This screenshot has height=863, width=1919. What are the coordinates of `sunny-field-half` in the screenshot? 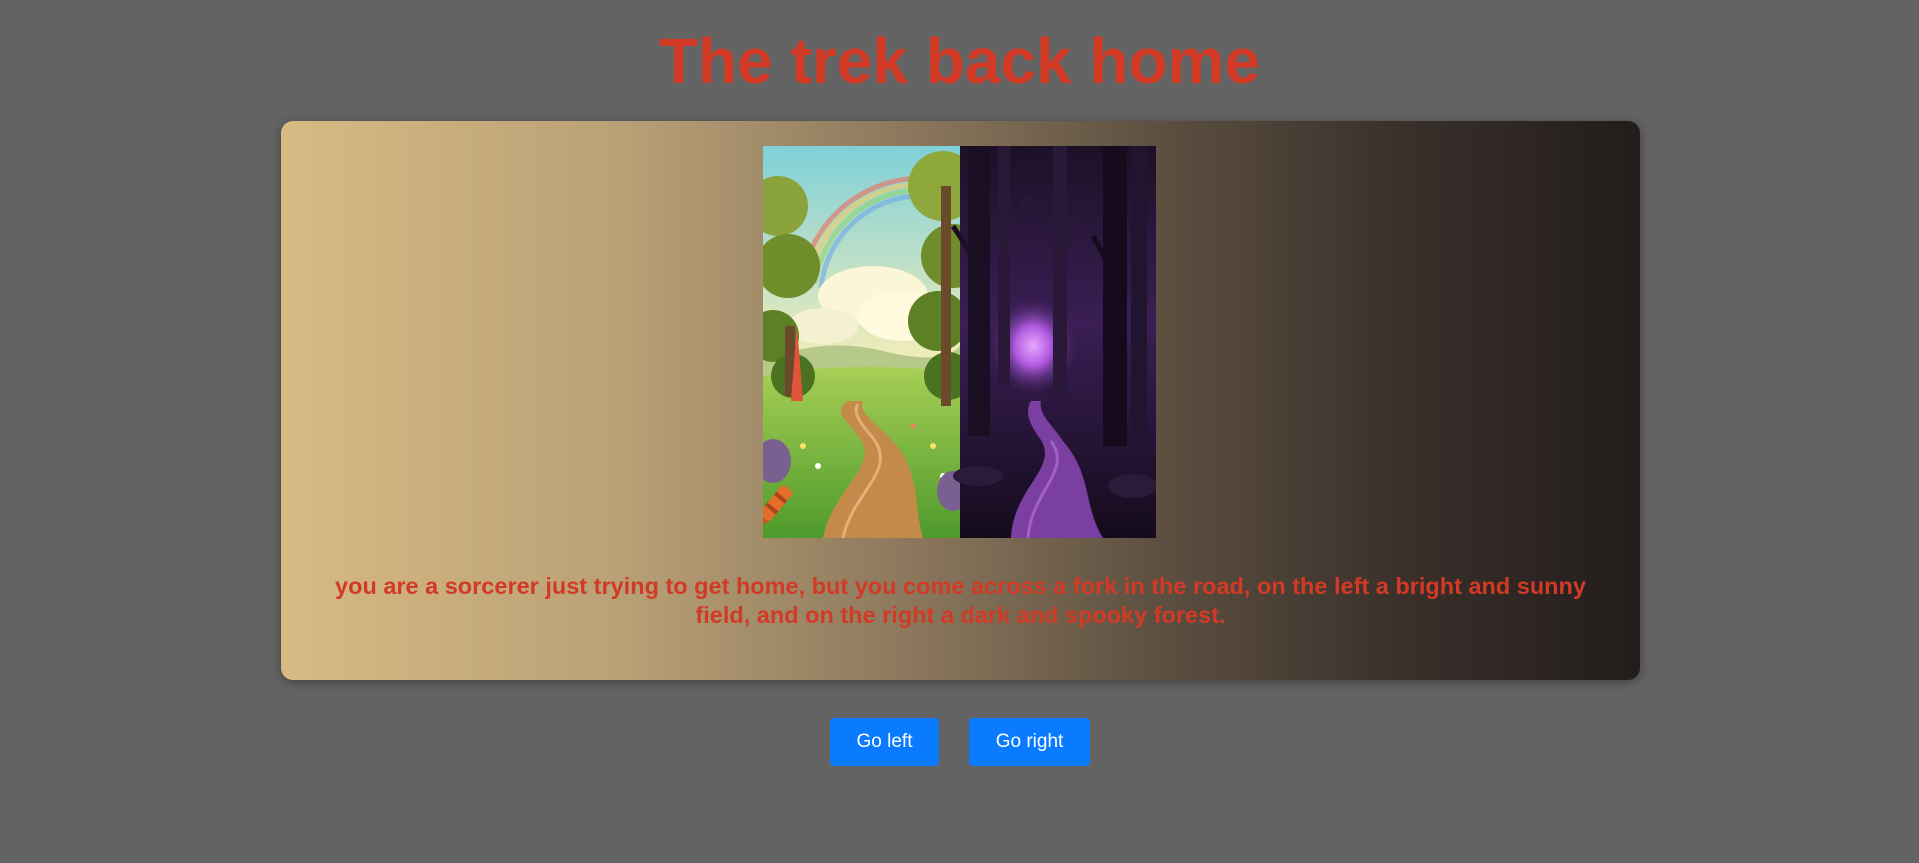 It's located at (874, 342).